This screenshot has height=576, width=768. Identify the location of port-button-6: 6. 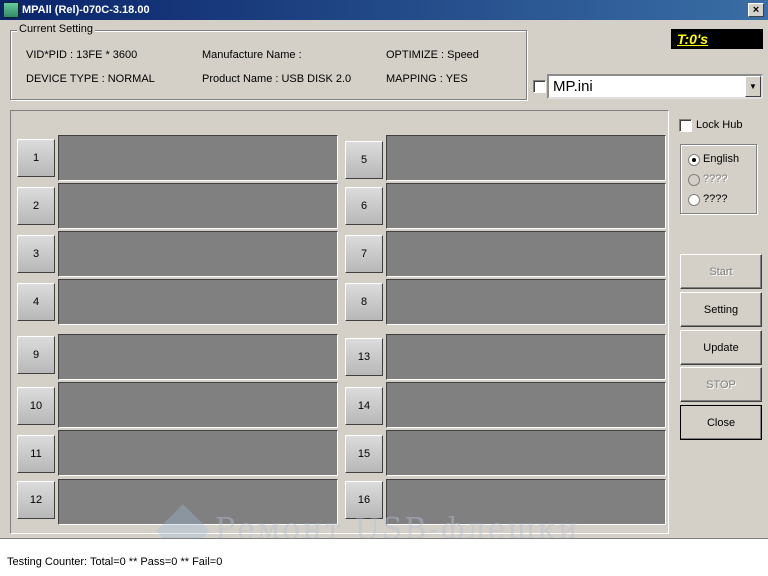
(364, 206).